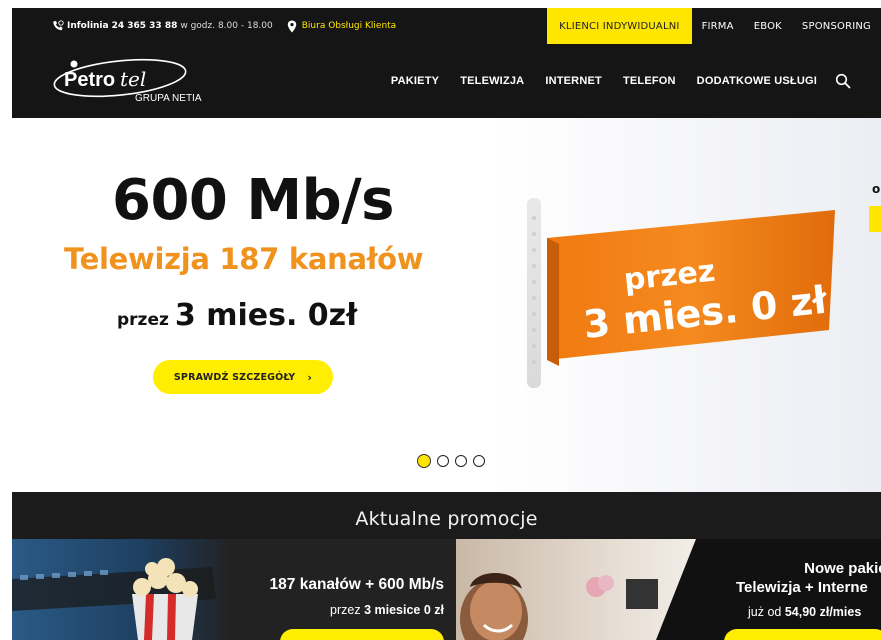 Image resolution: width=881 pixels, height=640 pixels. I want to click on chevron-right-icon: ›, so click(310, 377).